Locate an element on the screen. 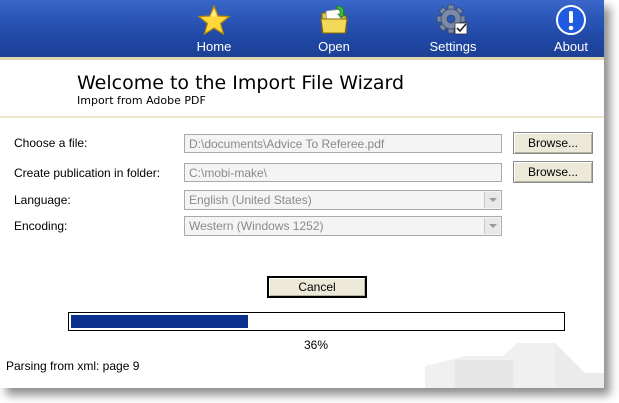 This screenshot has height=403, width=619. home-label: Home is located at coordinates (214, 46).